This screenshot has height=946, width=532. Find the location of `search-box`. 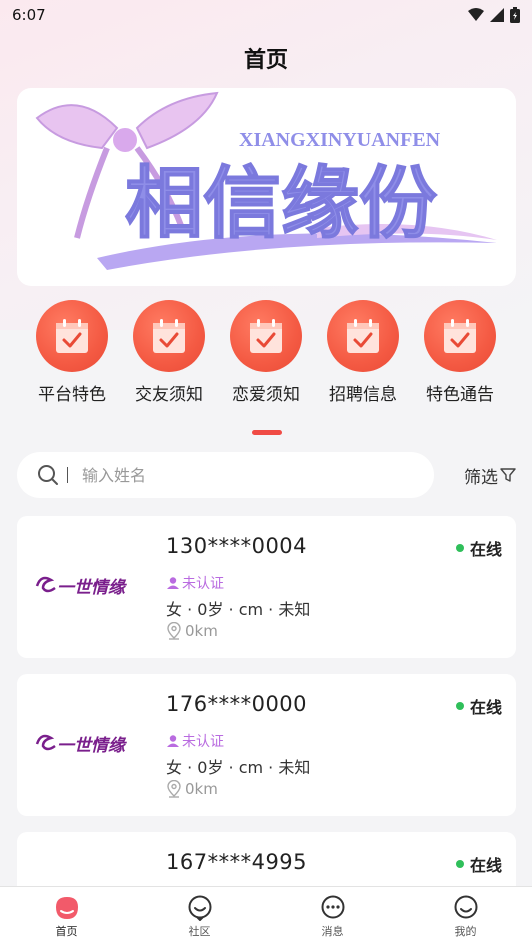

search-box is located at coordinates (225, 475).